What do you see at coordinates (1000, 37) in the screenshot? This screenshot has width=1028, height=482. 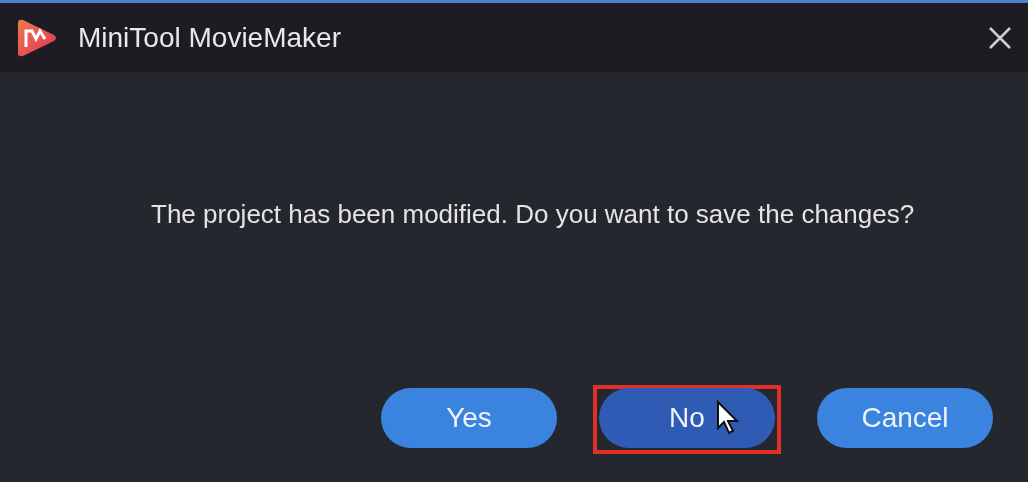 I see `close-icon` at bounding box center [1000, 37].